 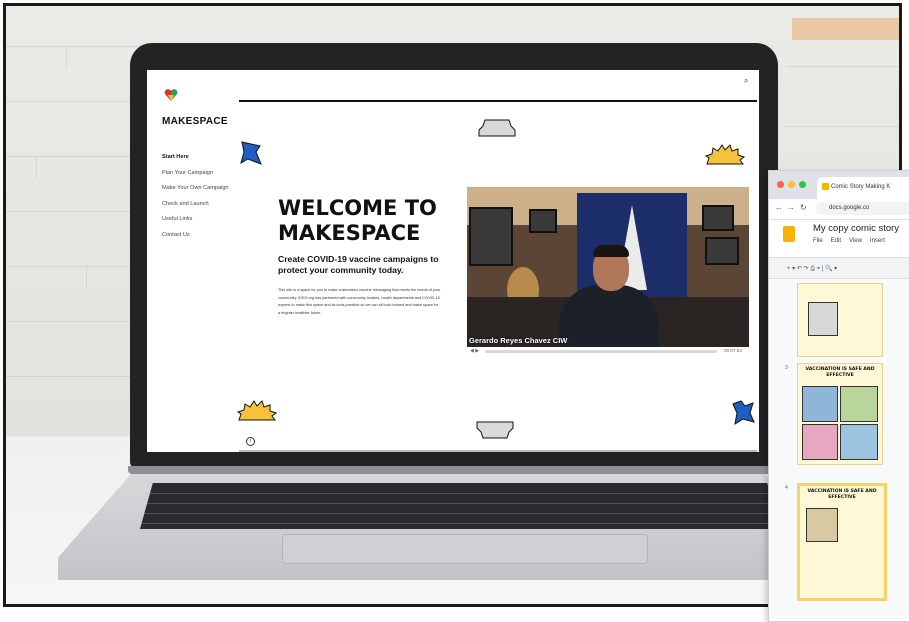 I want to click on nav-check-and-launch: Check and Launch, so click(x=195, y=207).